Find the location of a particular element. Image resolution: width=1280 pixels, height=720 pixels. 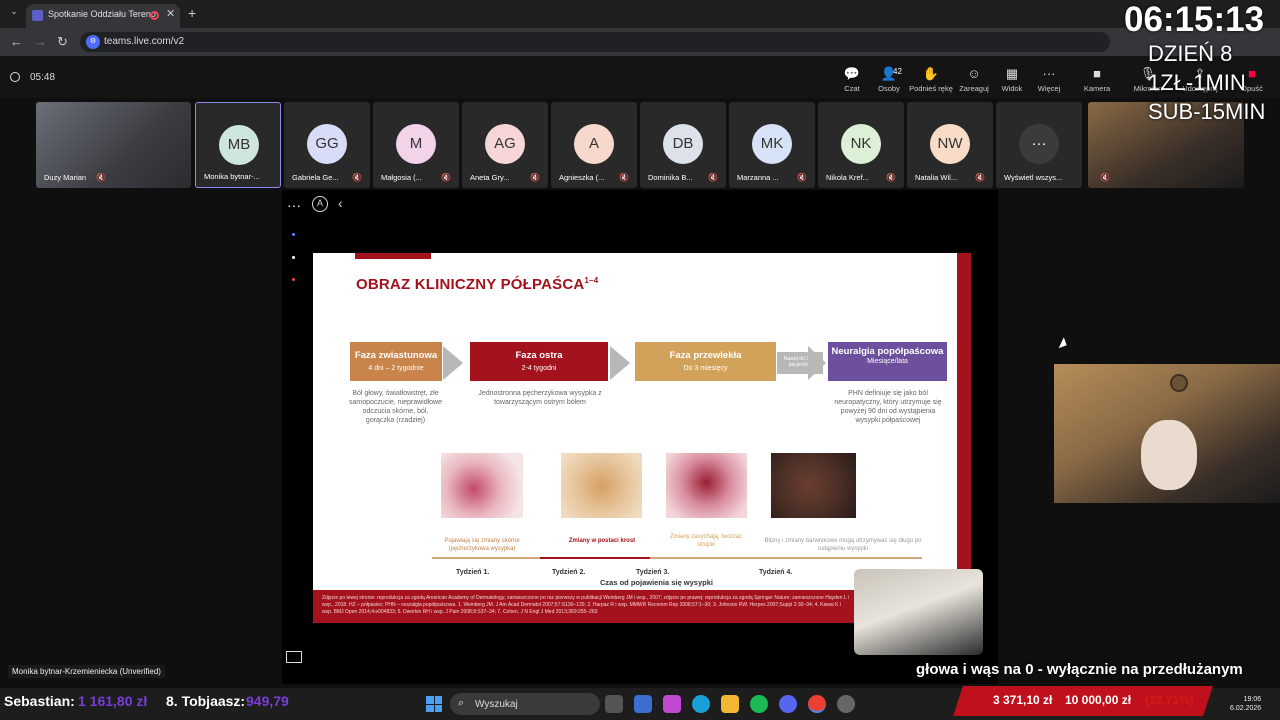

subathon-timer: 06:15:13 is located at coordinates (1194, 19).